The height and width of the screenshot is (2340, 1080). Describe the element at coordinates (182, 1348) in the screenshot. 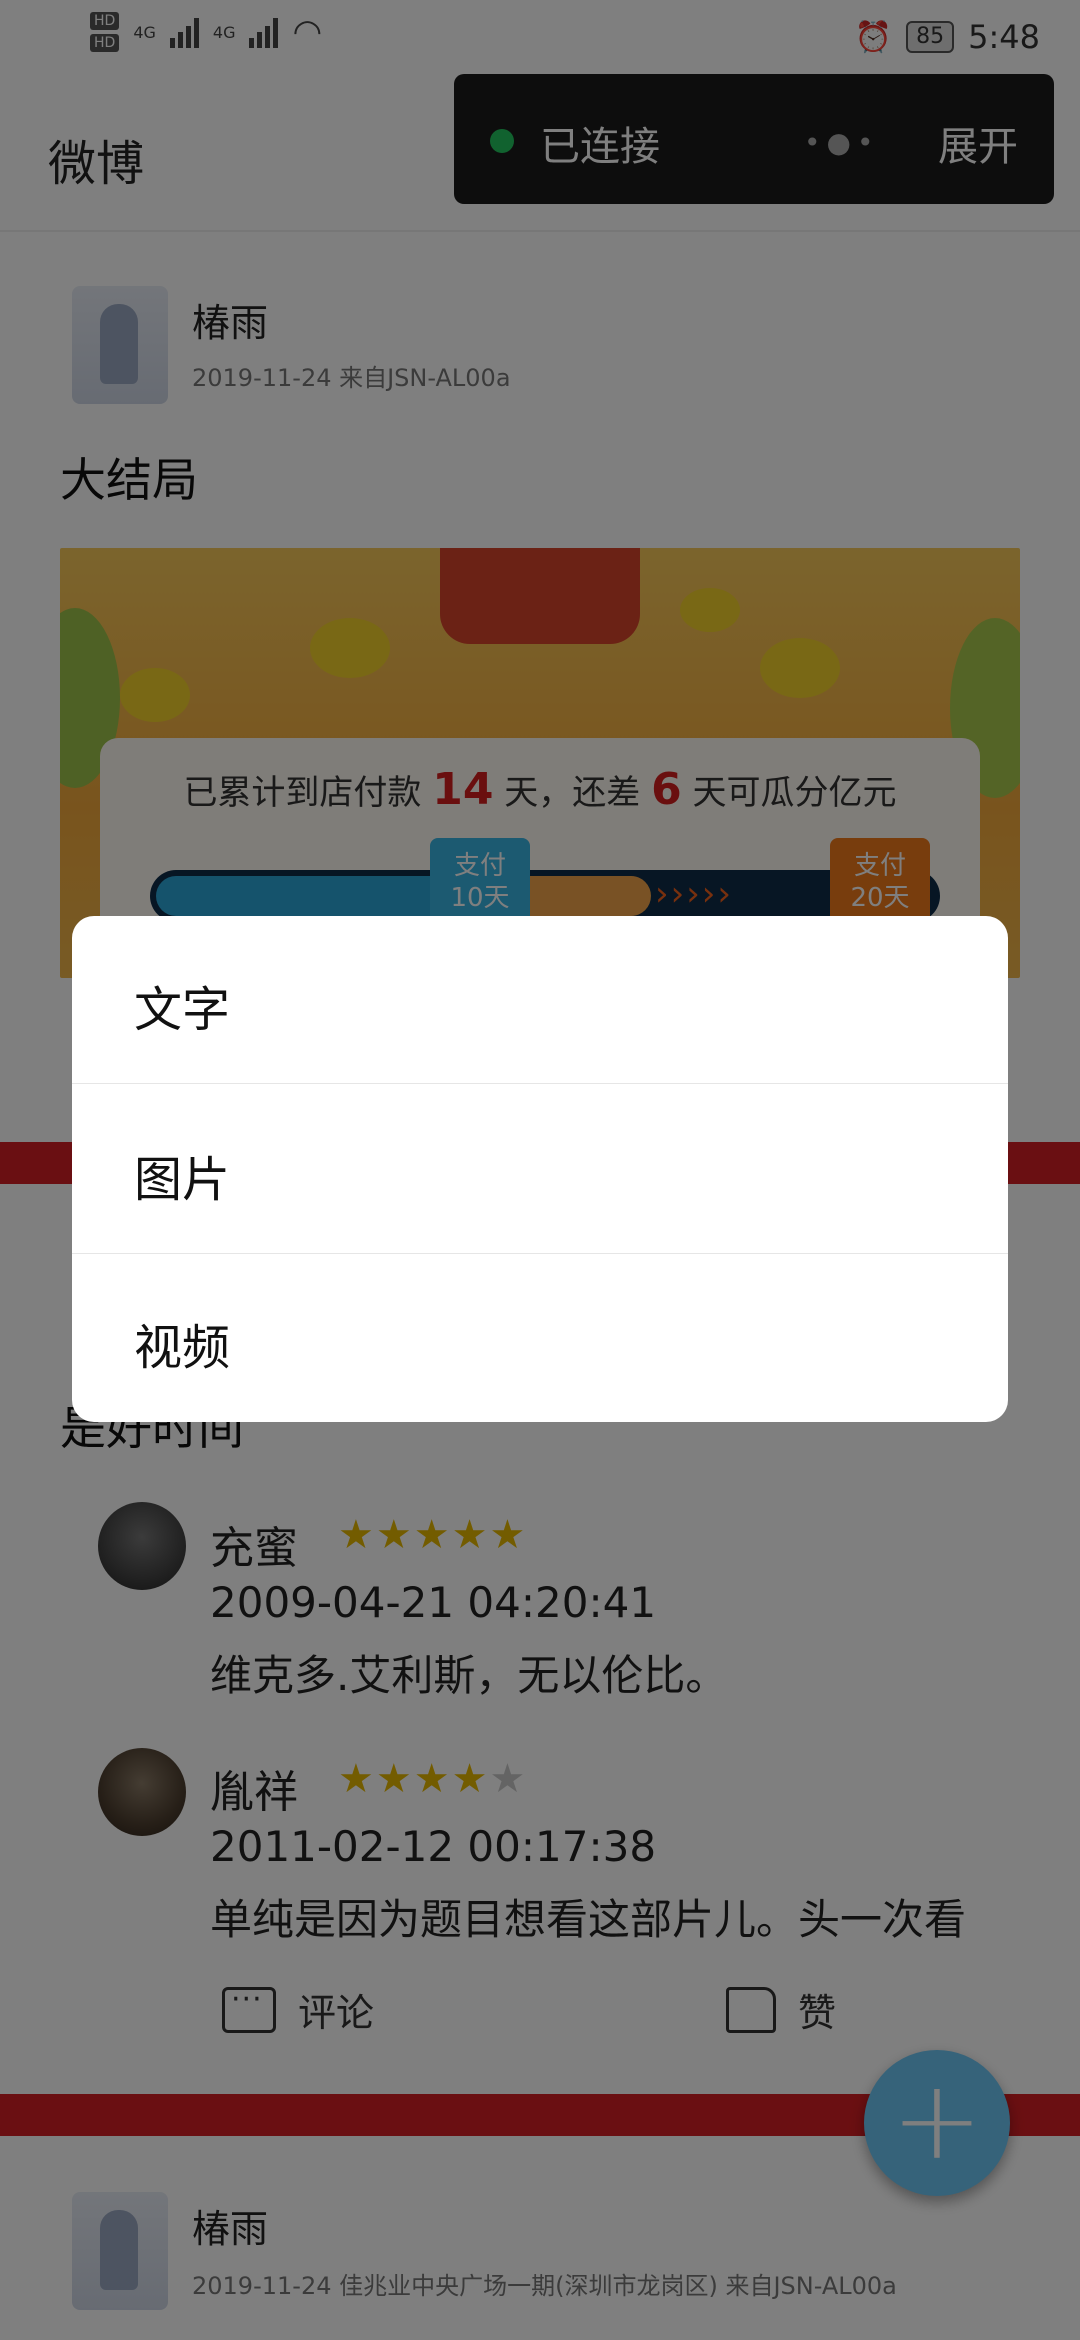

I see `option-label: 视频` at that location.